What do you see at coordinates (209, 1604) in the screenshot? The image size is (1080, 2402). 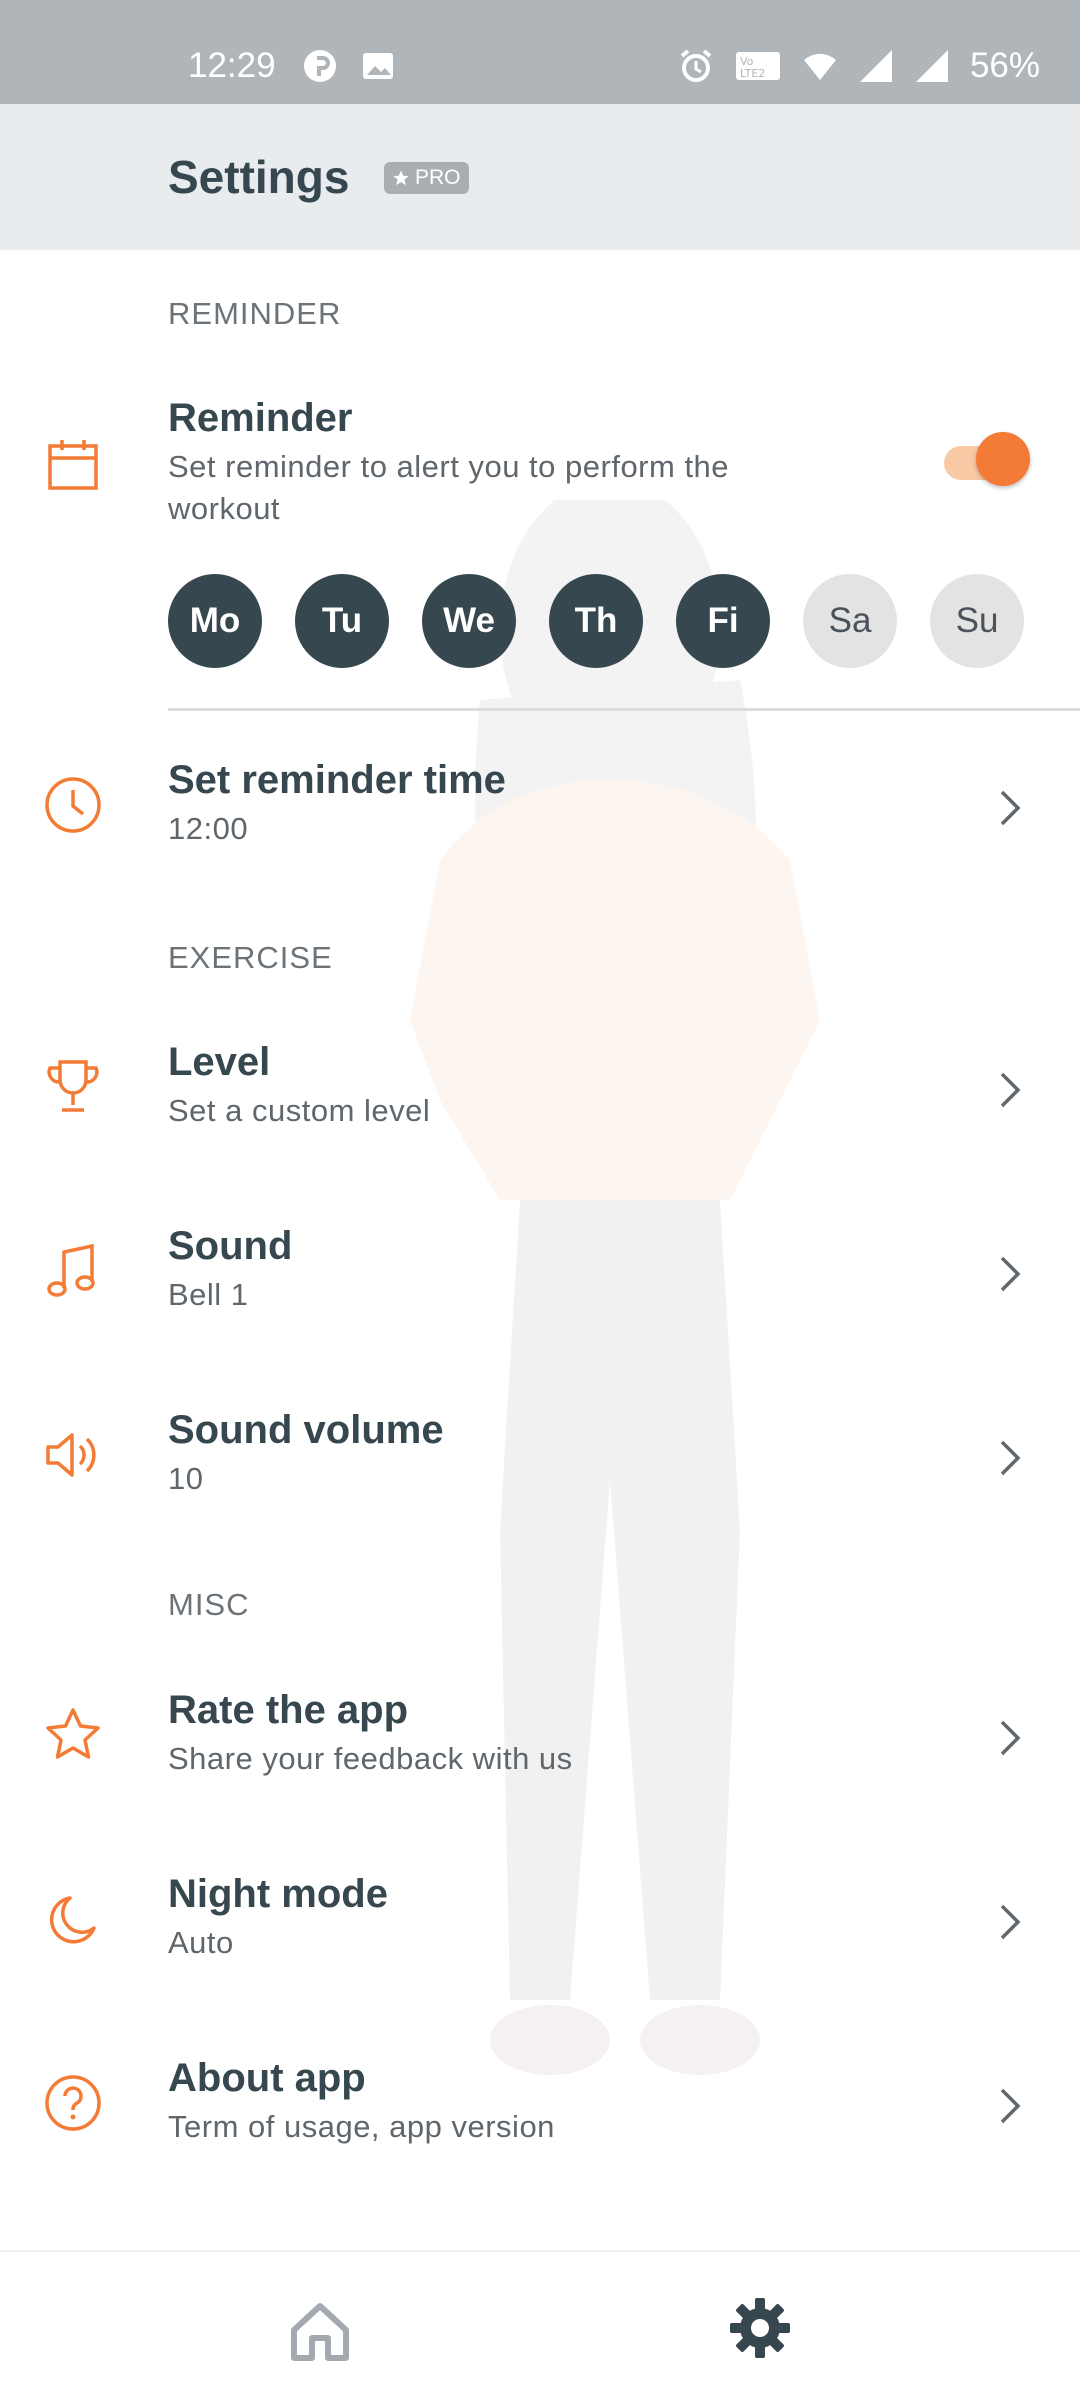 I see `section-header-misc: MISC` at bounding box center [209, 1604].